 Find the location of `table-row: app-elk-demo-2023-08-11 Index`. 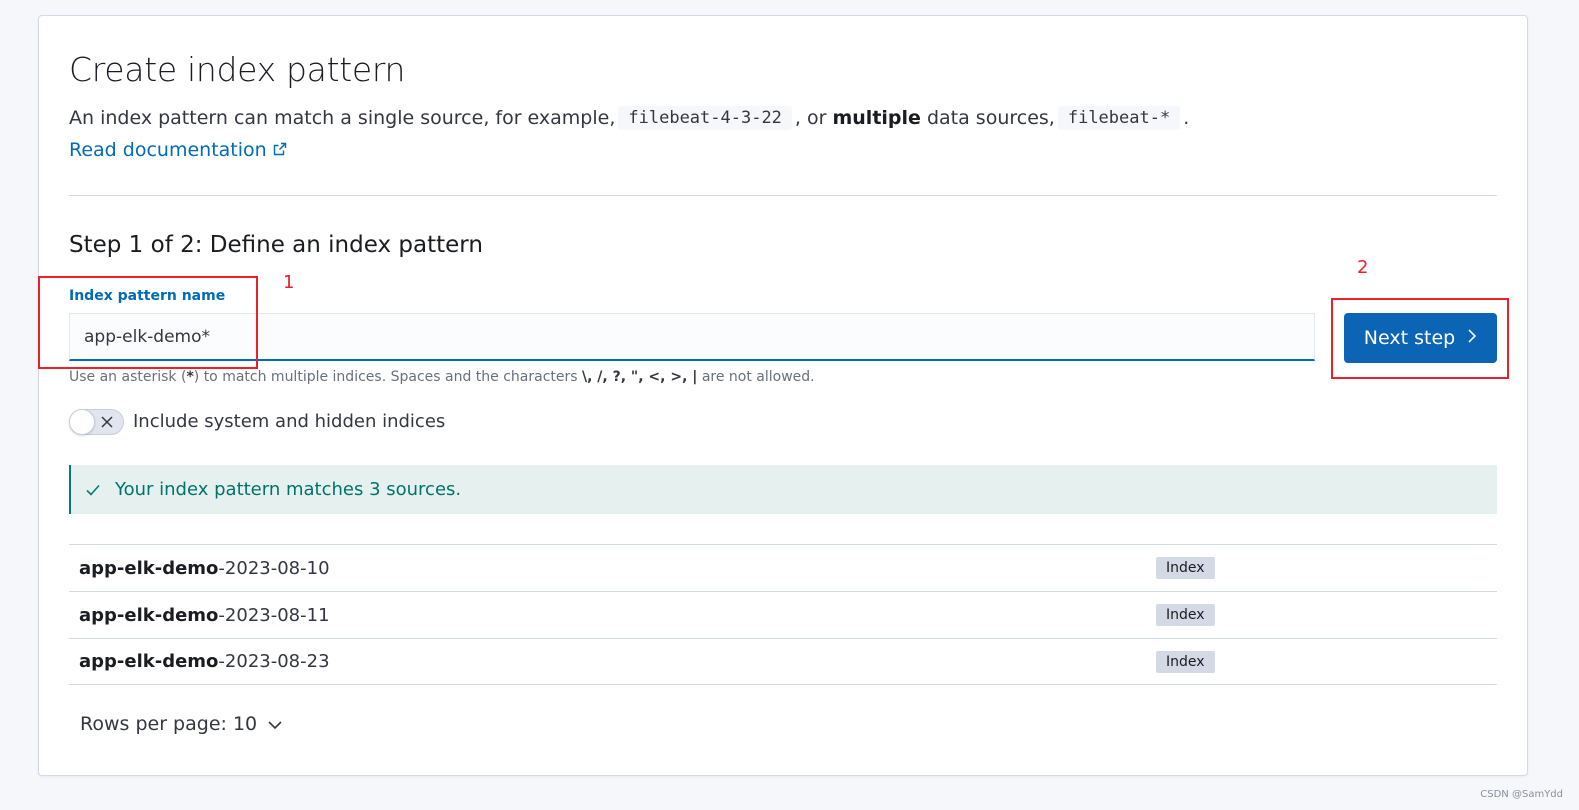

table-row: app-elk-demo-2023-08-11 Index is located at coordinates (783, 614).